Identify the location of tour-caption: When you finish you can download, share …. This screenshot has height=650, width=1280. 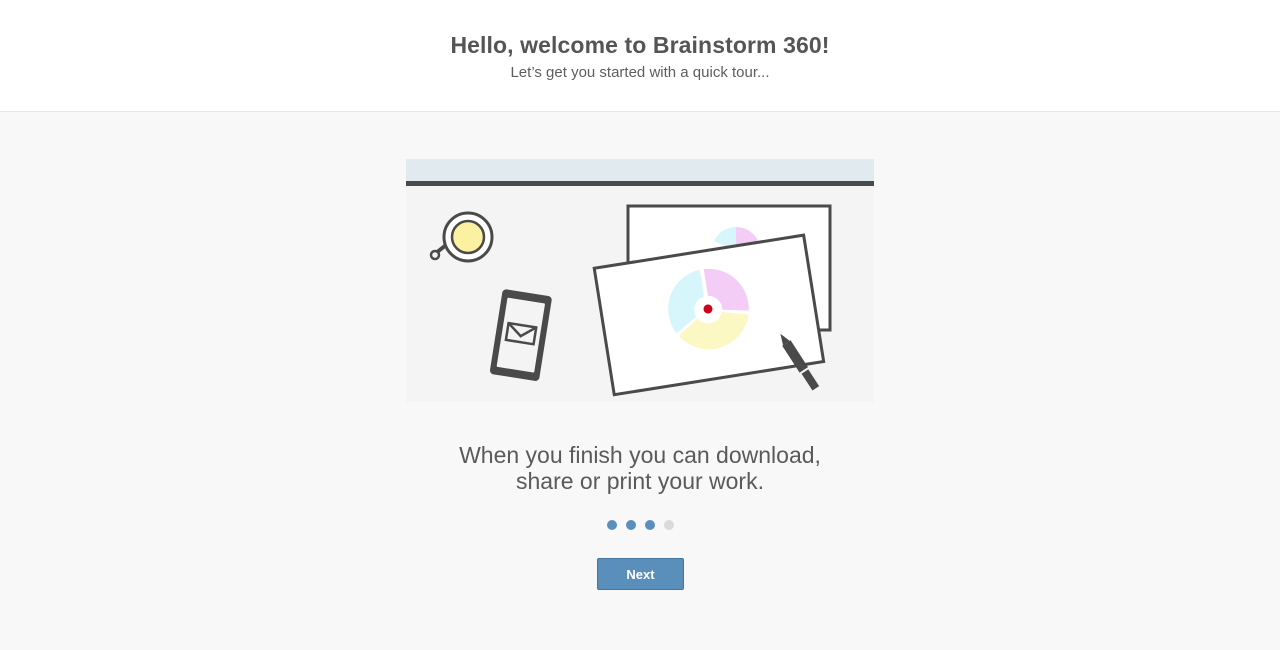
(640, 468).